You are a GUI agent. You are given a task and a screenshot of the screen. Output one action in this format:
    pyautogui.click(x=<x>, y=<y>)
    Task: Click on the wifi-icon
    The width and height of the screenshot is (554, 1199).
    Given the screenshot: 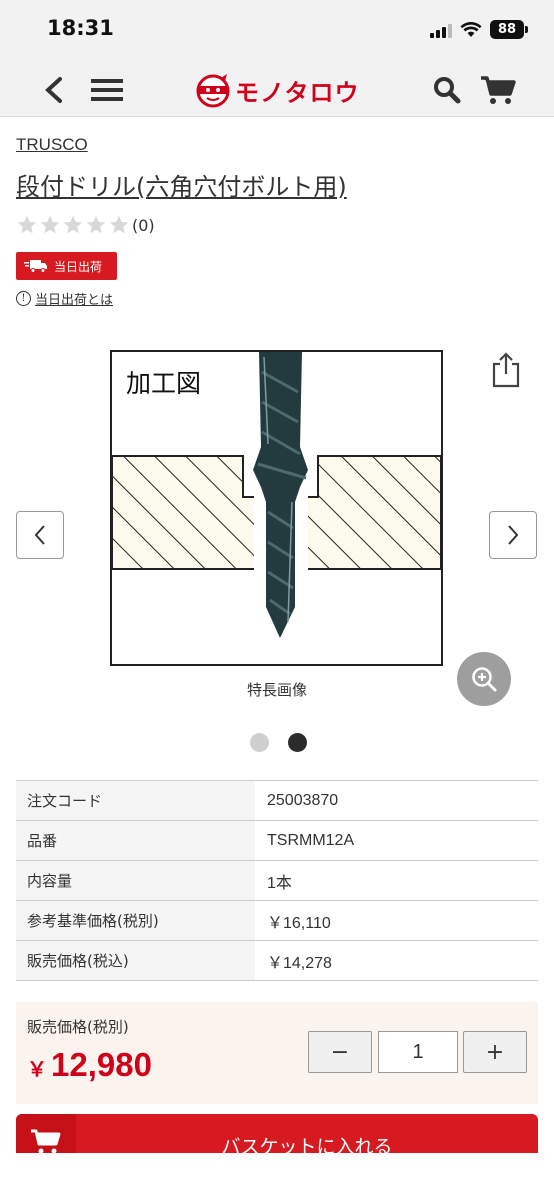 What is the action you would take?
    pyautogui.click(x=471, y=29)
    